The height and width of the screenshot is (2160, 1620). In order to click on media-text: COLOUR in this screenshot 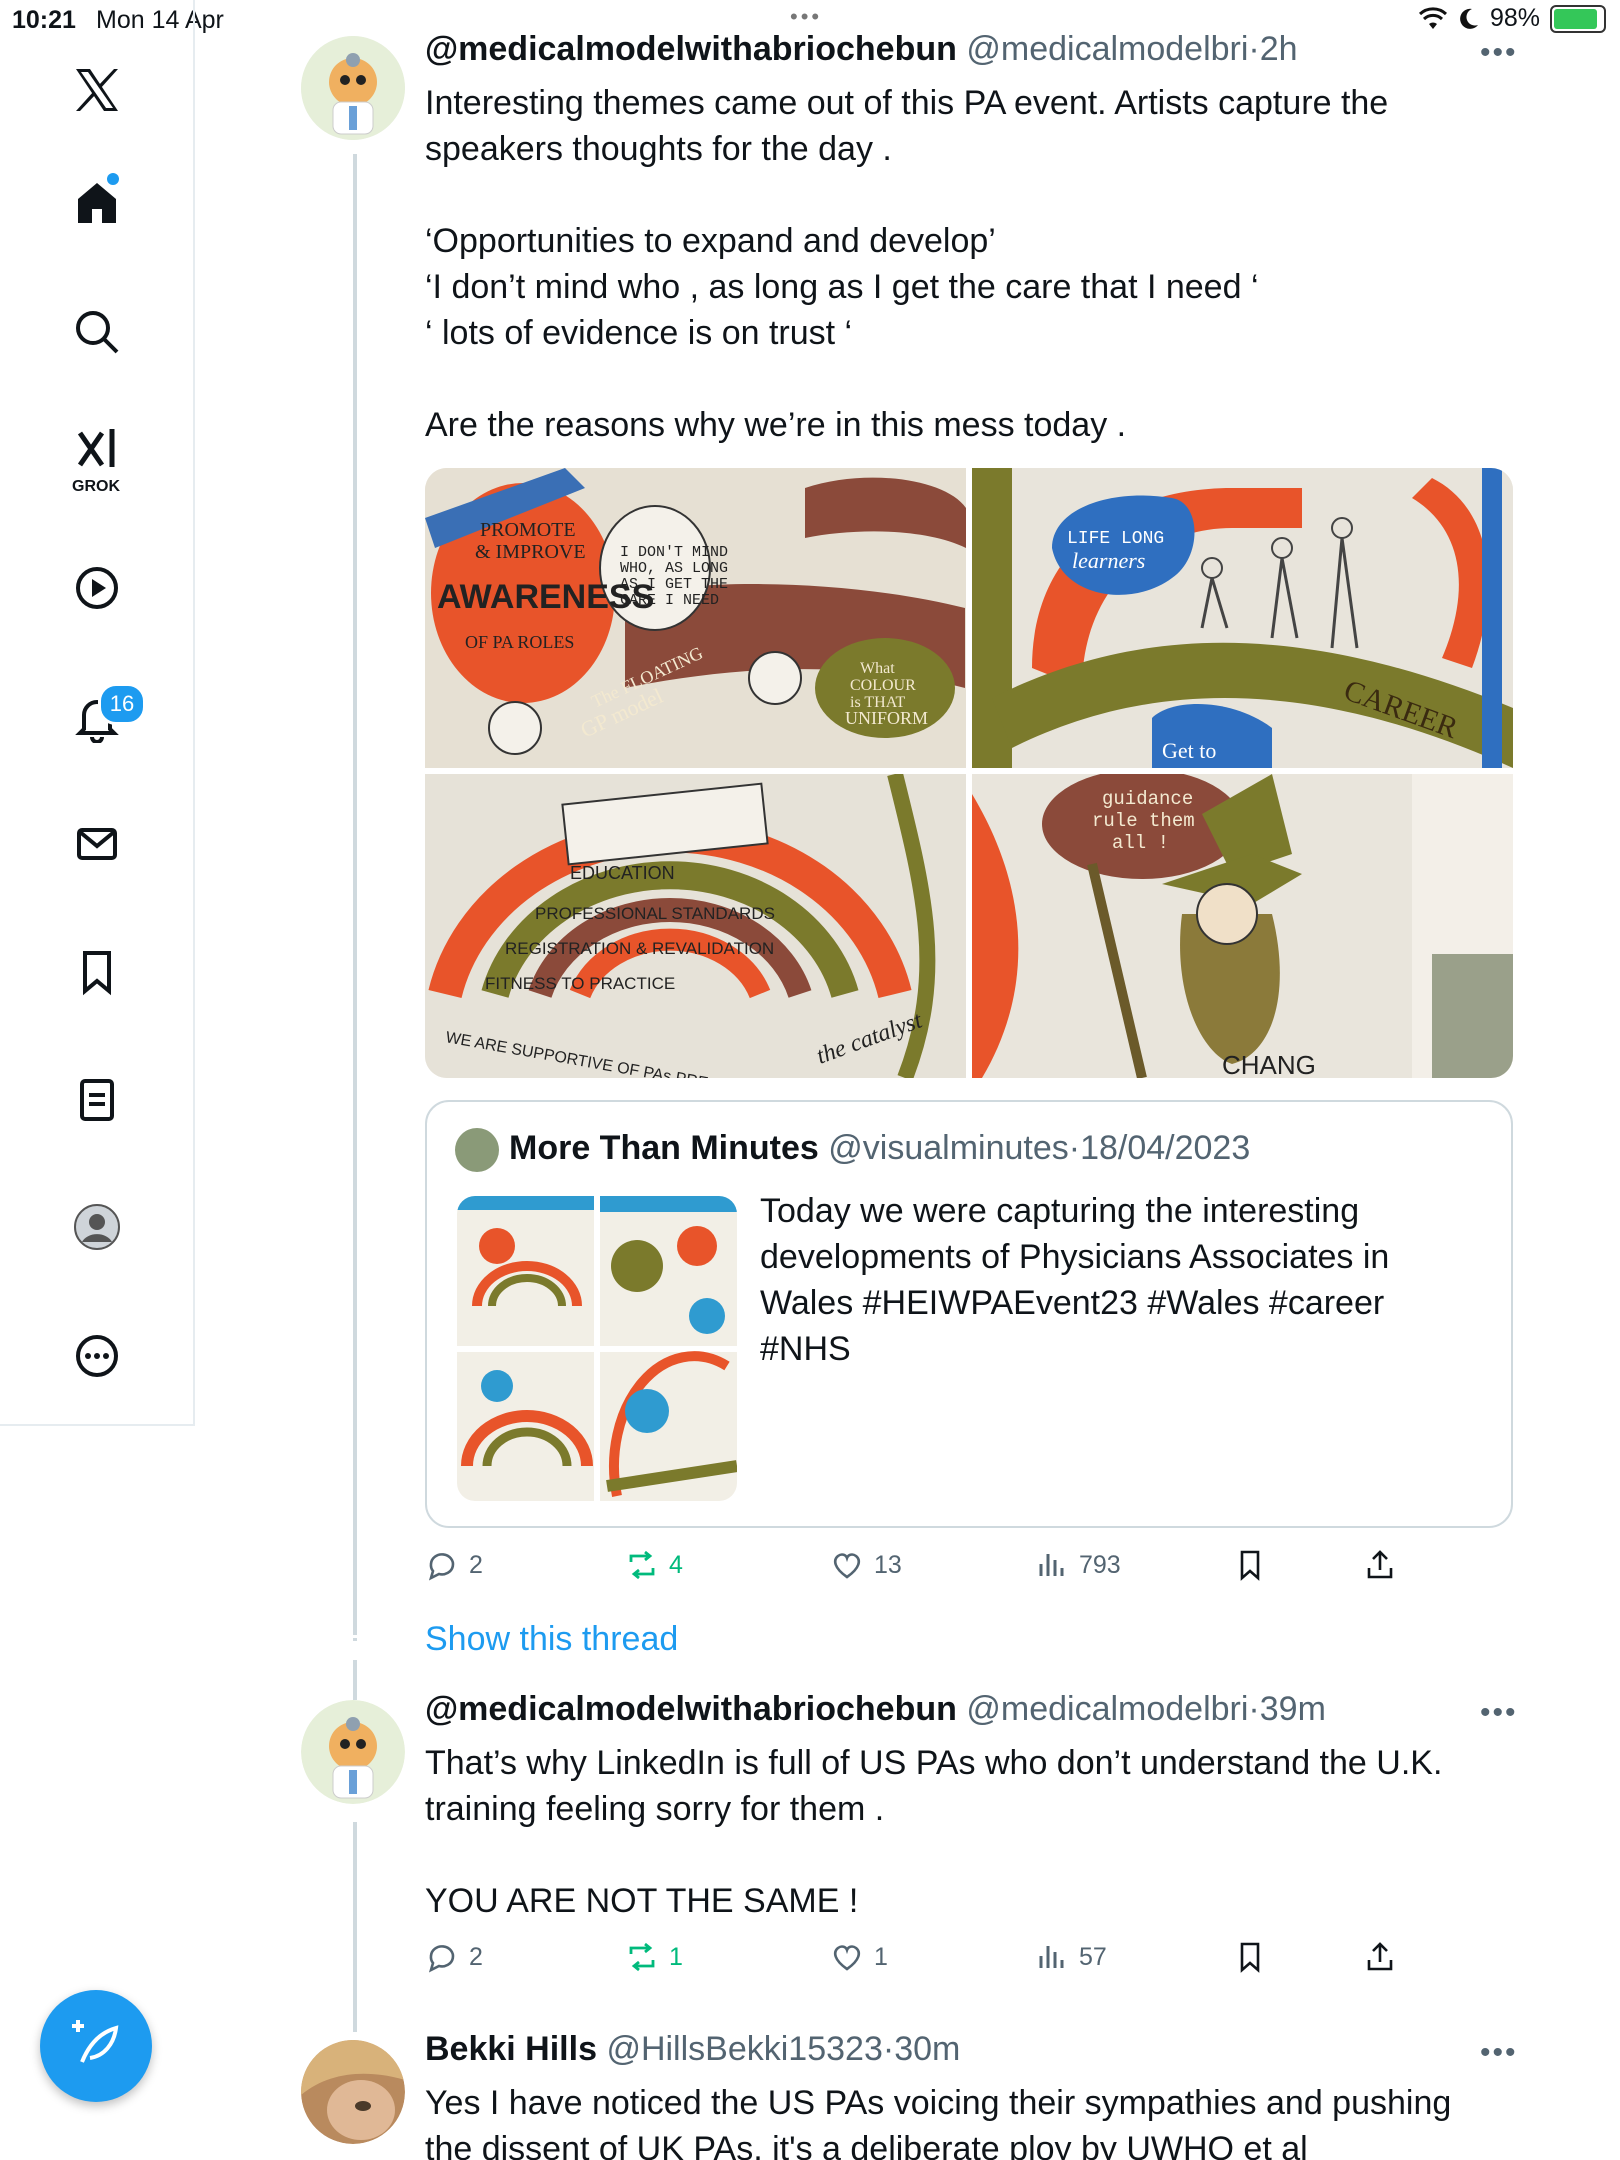, I will do `click(883, 685)`.